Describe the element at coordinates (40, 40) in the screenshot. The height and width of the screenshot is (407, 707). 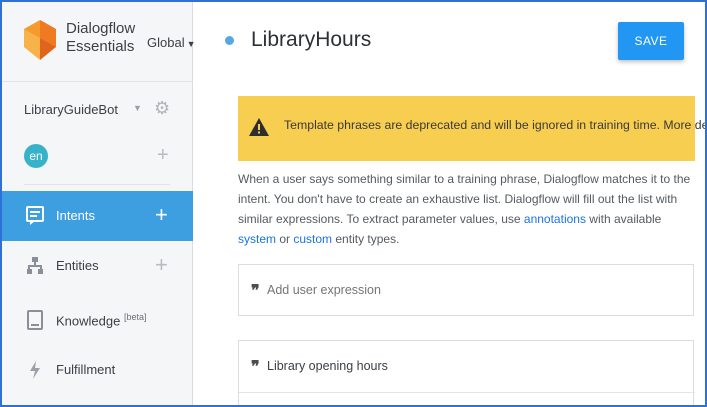
I see `dialogflow-logo-icon` at that location.